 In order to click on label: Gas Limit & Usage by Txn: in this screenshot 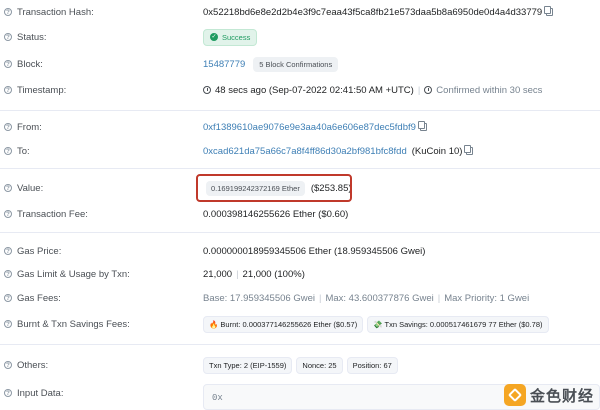, I will do `click(73, 274)`.